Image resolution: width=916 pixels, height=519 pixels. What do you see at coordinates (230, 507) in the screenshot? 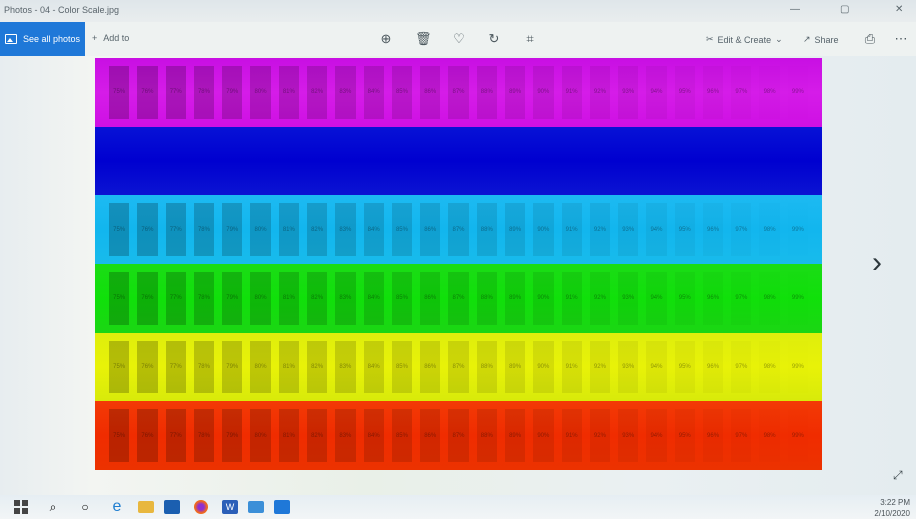
I see `word-icon: W` at bounding box center [230, 507].